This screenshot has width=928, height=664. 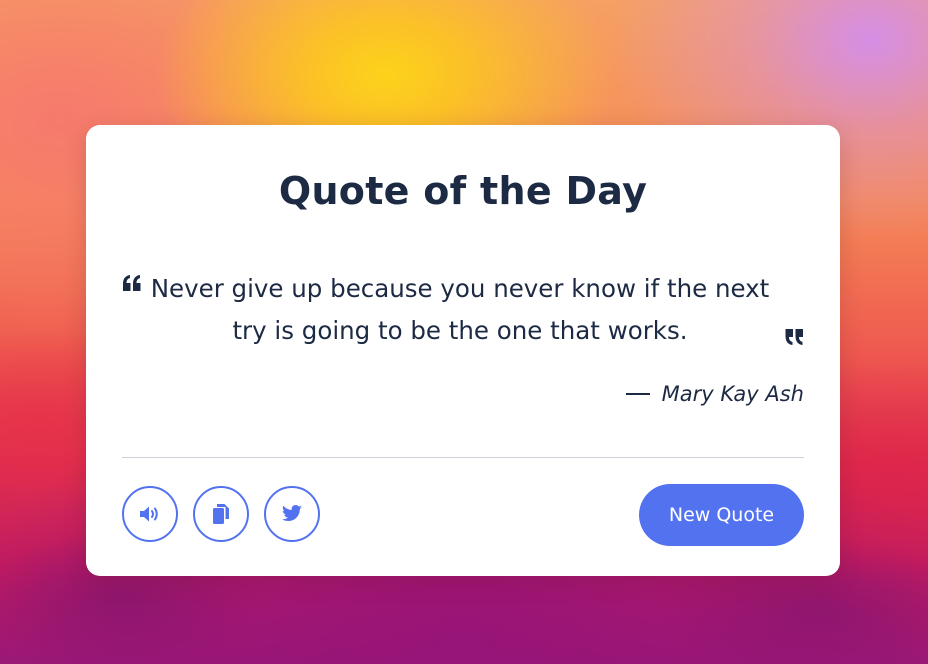 I want to click on volume-icon, so click(x=150, y=514).